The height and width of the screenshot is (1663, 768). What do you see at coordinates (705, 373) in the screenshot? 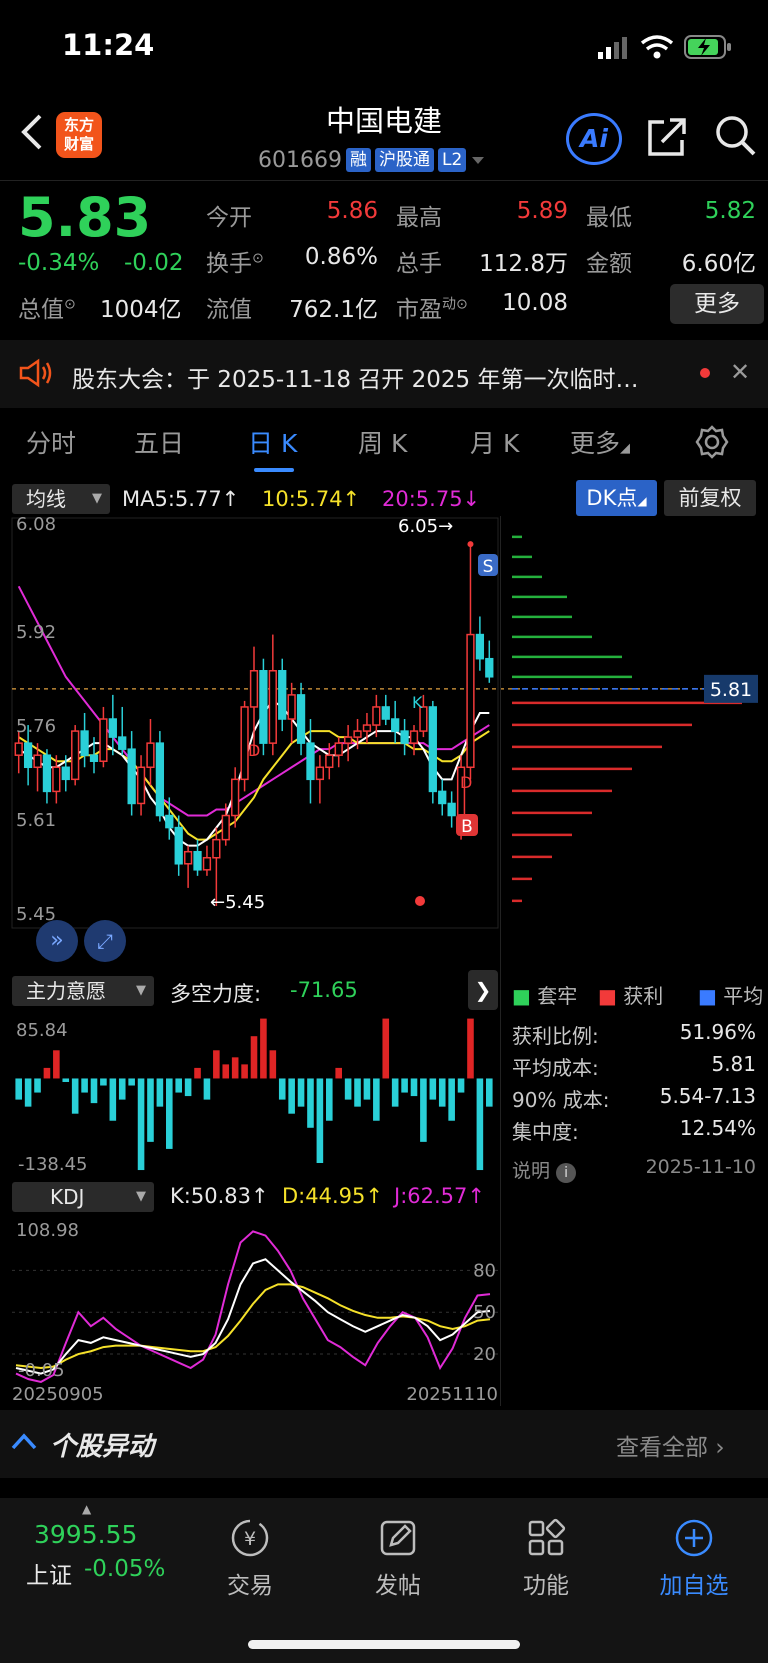
I see `unread-dot` at bounding box center [705, 373].